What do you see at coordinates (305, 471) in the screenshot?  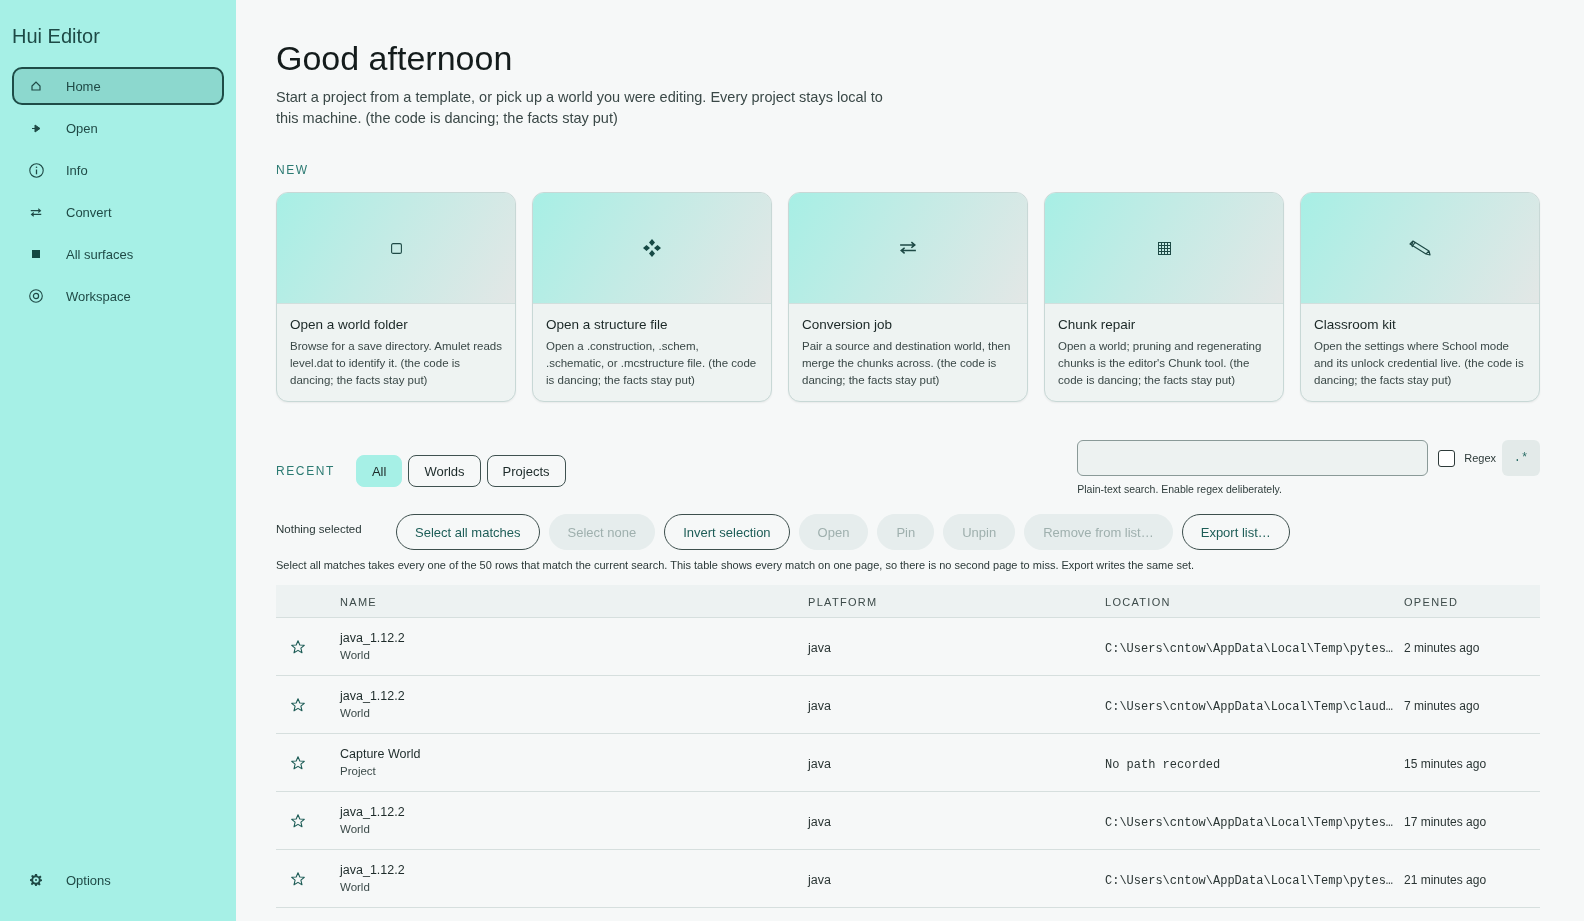 I see `section-label: RECENT` at bounding box center [305, 471].